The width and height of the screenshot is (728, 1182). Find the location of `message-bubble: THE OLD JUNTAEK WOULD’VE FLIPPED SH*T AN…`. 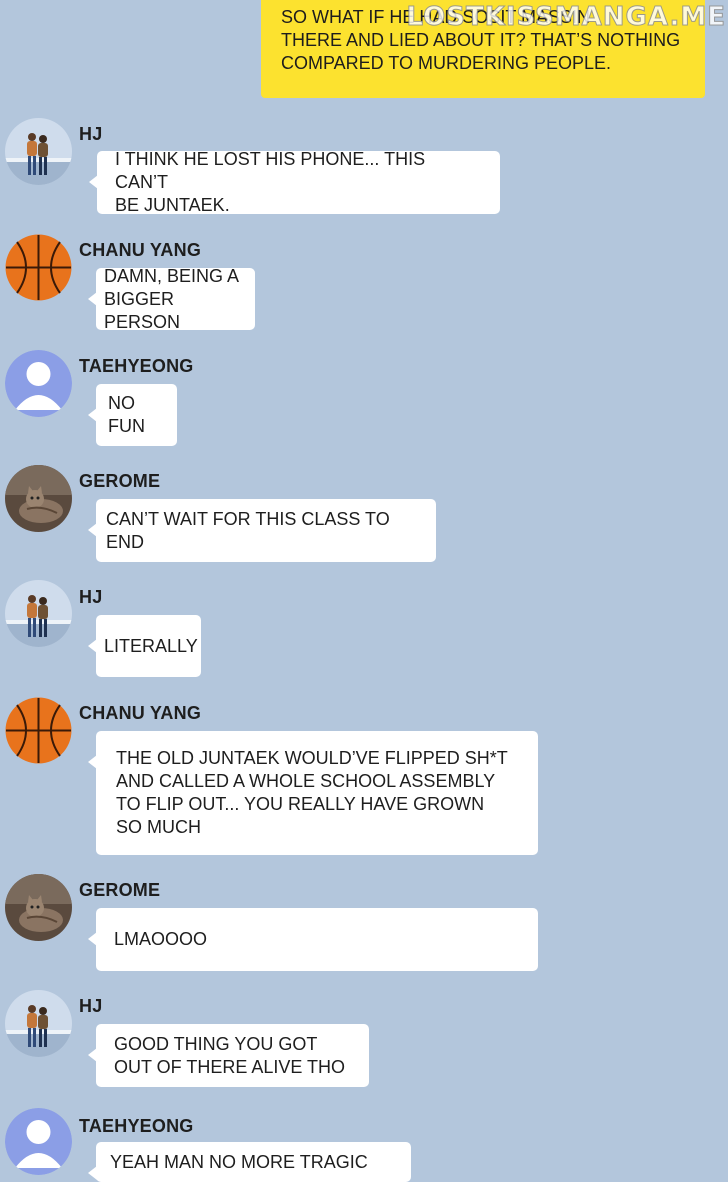

message-bubble: THE OLD JUNTAEK WOULD’VE FLIPPED SH*T AN… is located at coordinates (313, 793).